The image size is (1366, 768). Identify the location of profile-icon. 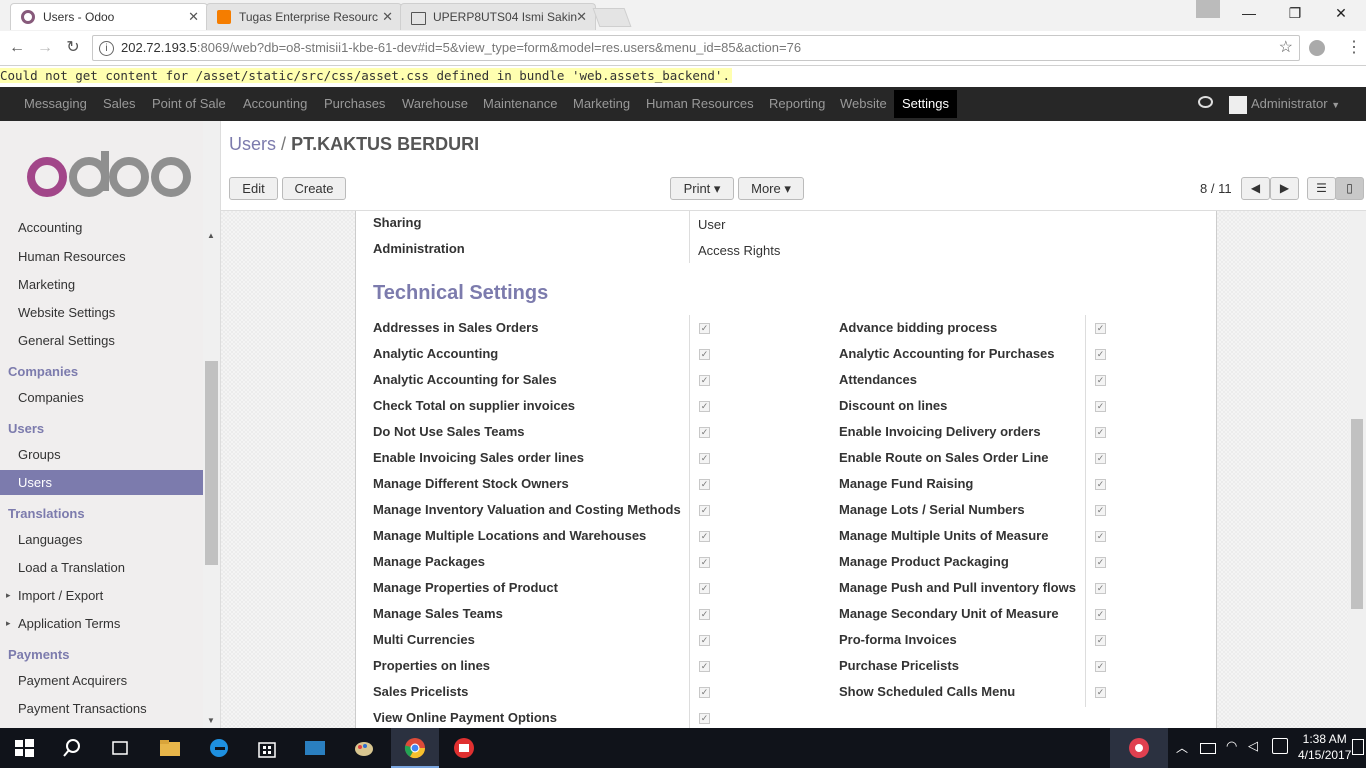
(1208, 9).